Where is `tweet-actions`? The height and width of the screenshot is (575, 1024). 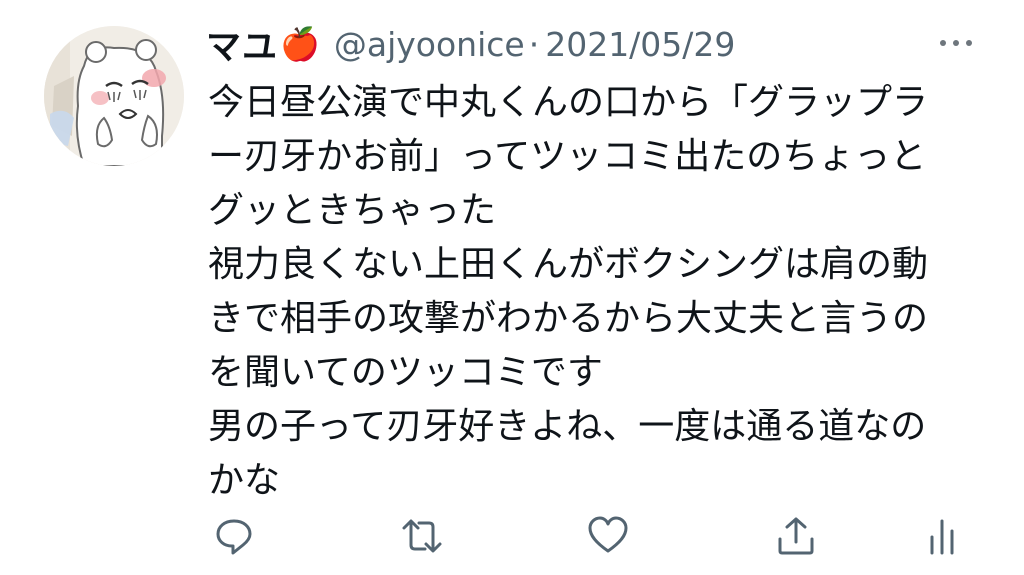
tweet-actions is located at coordinates (596, 537).